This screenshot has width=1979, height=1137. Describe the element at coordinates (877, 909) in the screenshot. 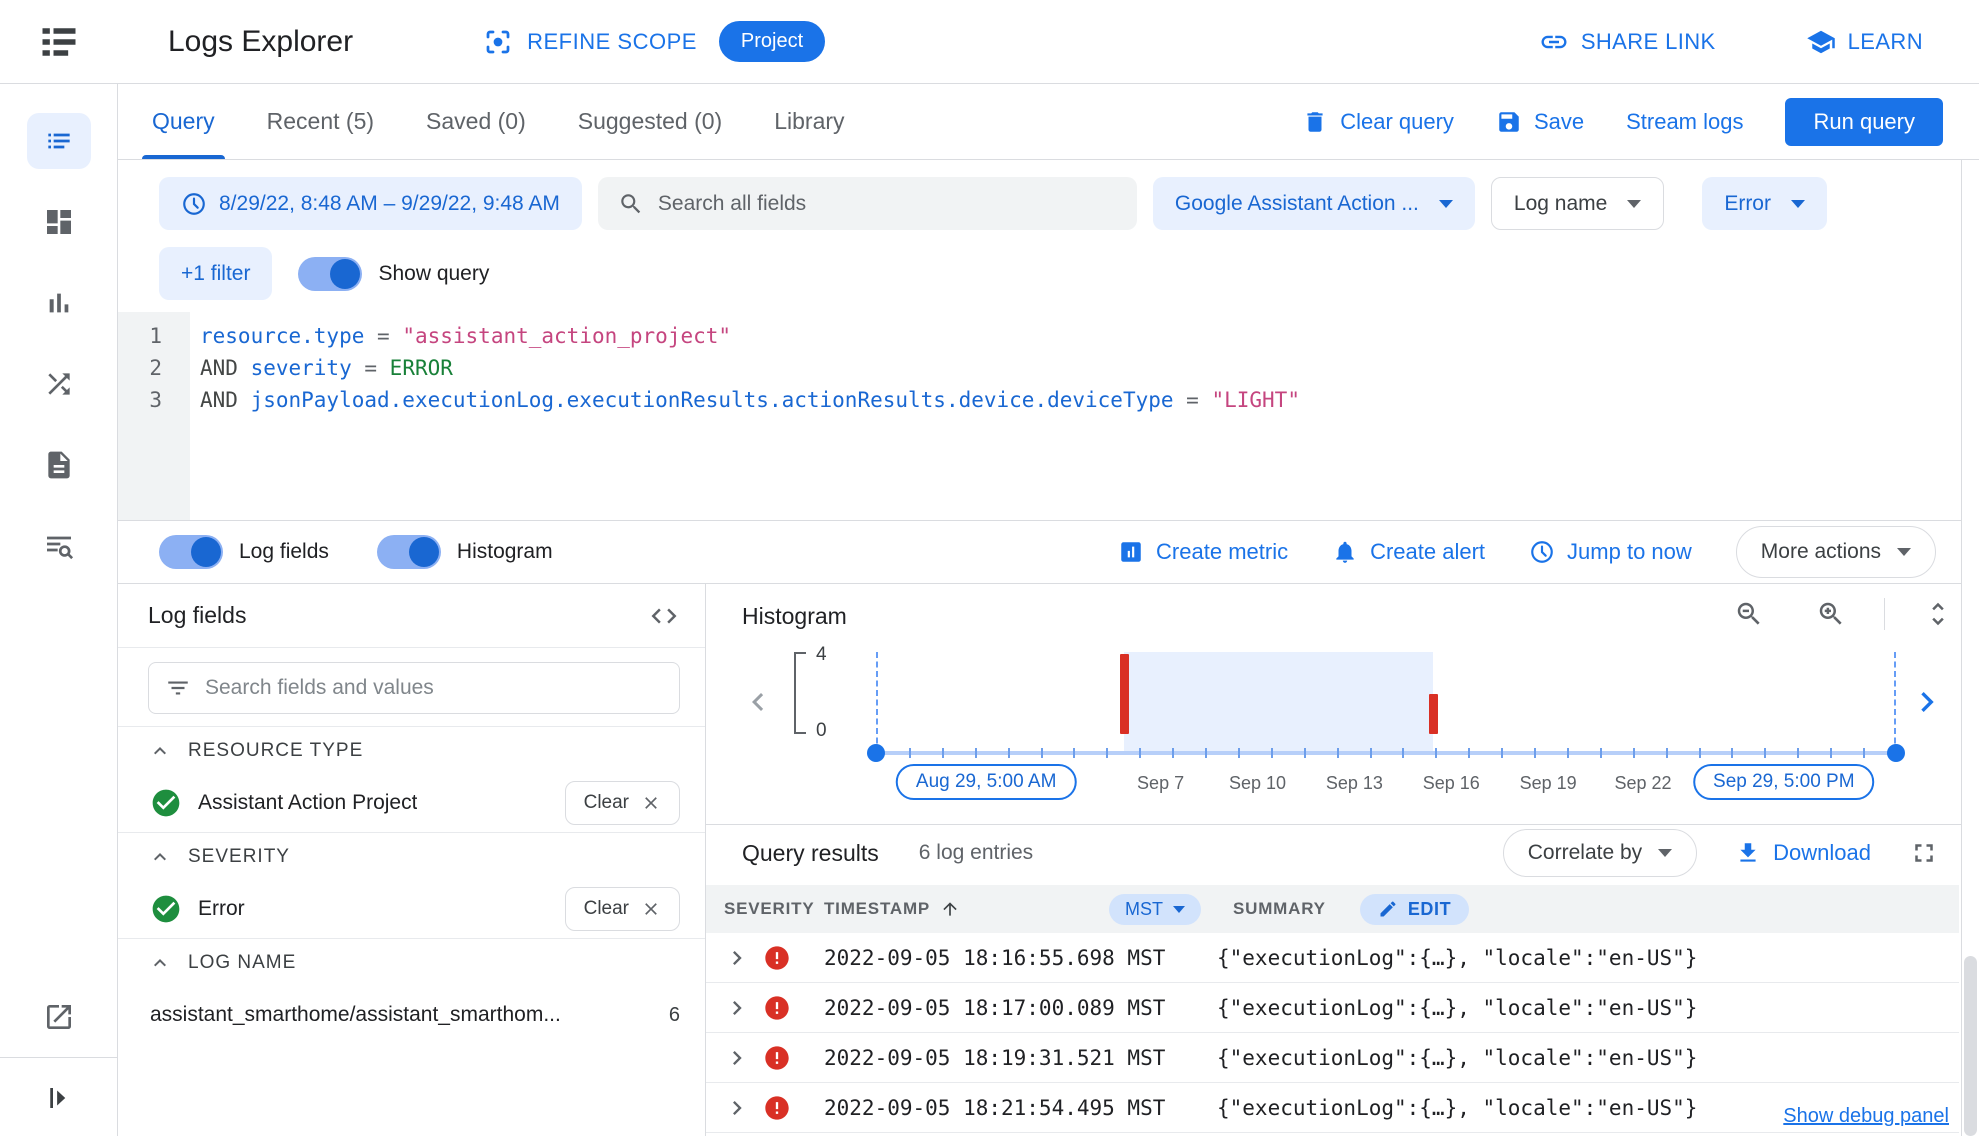

I see `column-timestamp: TIMESTAMP` at that location.